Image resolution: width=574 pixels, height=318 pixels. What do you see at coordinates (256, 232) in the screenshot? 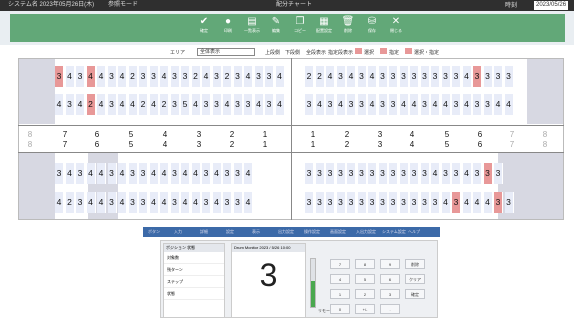
I see `tab-5: 表示` at bounding box center [256, 232].